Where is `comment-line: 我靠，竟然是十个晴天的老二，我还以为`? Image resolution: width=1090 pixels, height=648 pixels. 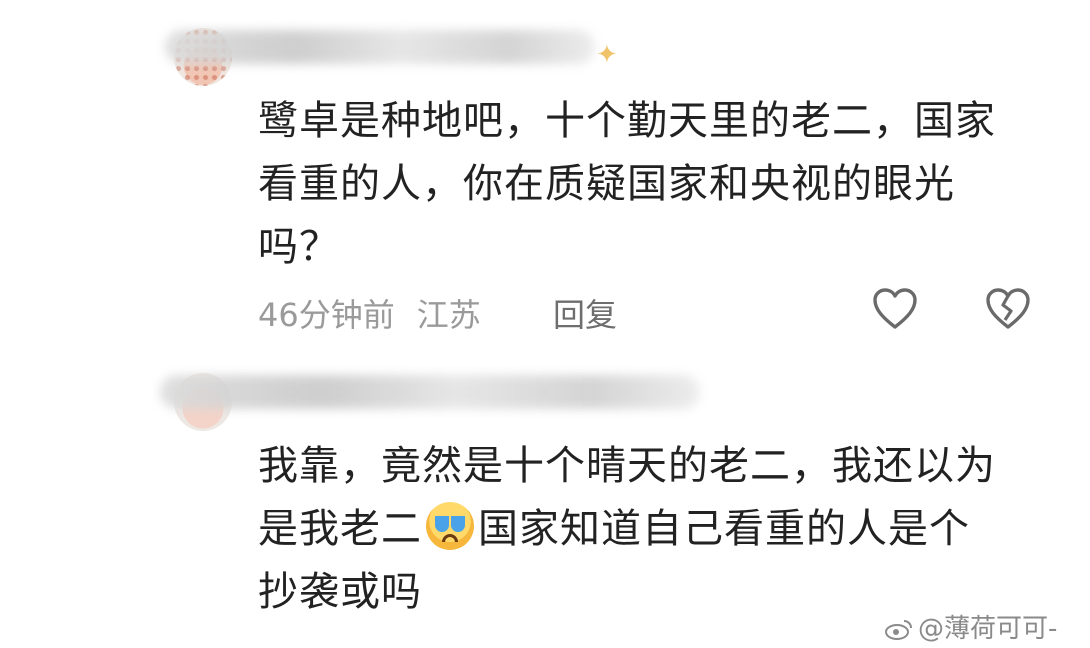
comment-line: 我靠，竟然是十个晴天的老二，我还以为 is located at coordinates (627, 466).